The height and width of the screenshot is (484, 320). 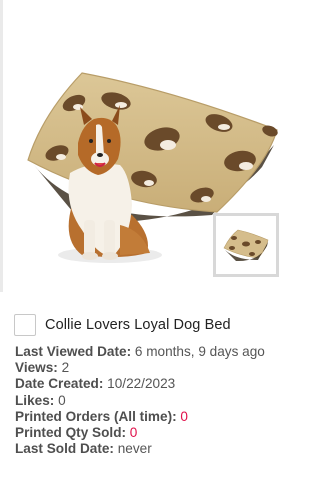 What do you see at coordinates (138, 325) in the screenshot?
I see `product-title: Collie Lovers Loyal Dog Bed` at bounding box center [138, 325].